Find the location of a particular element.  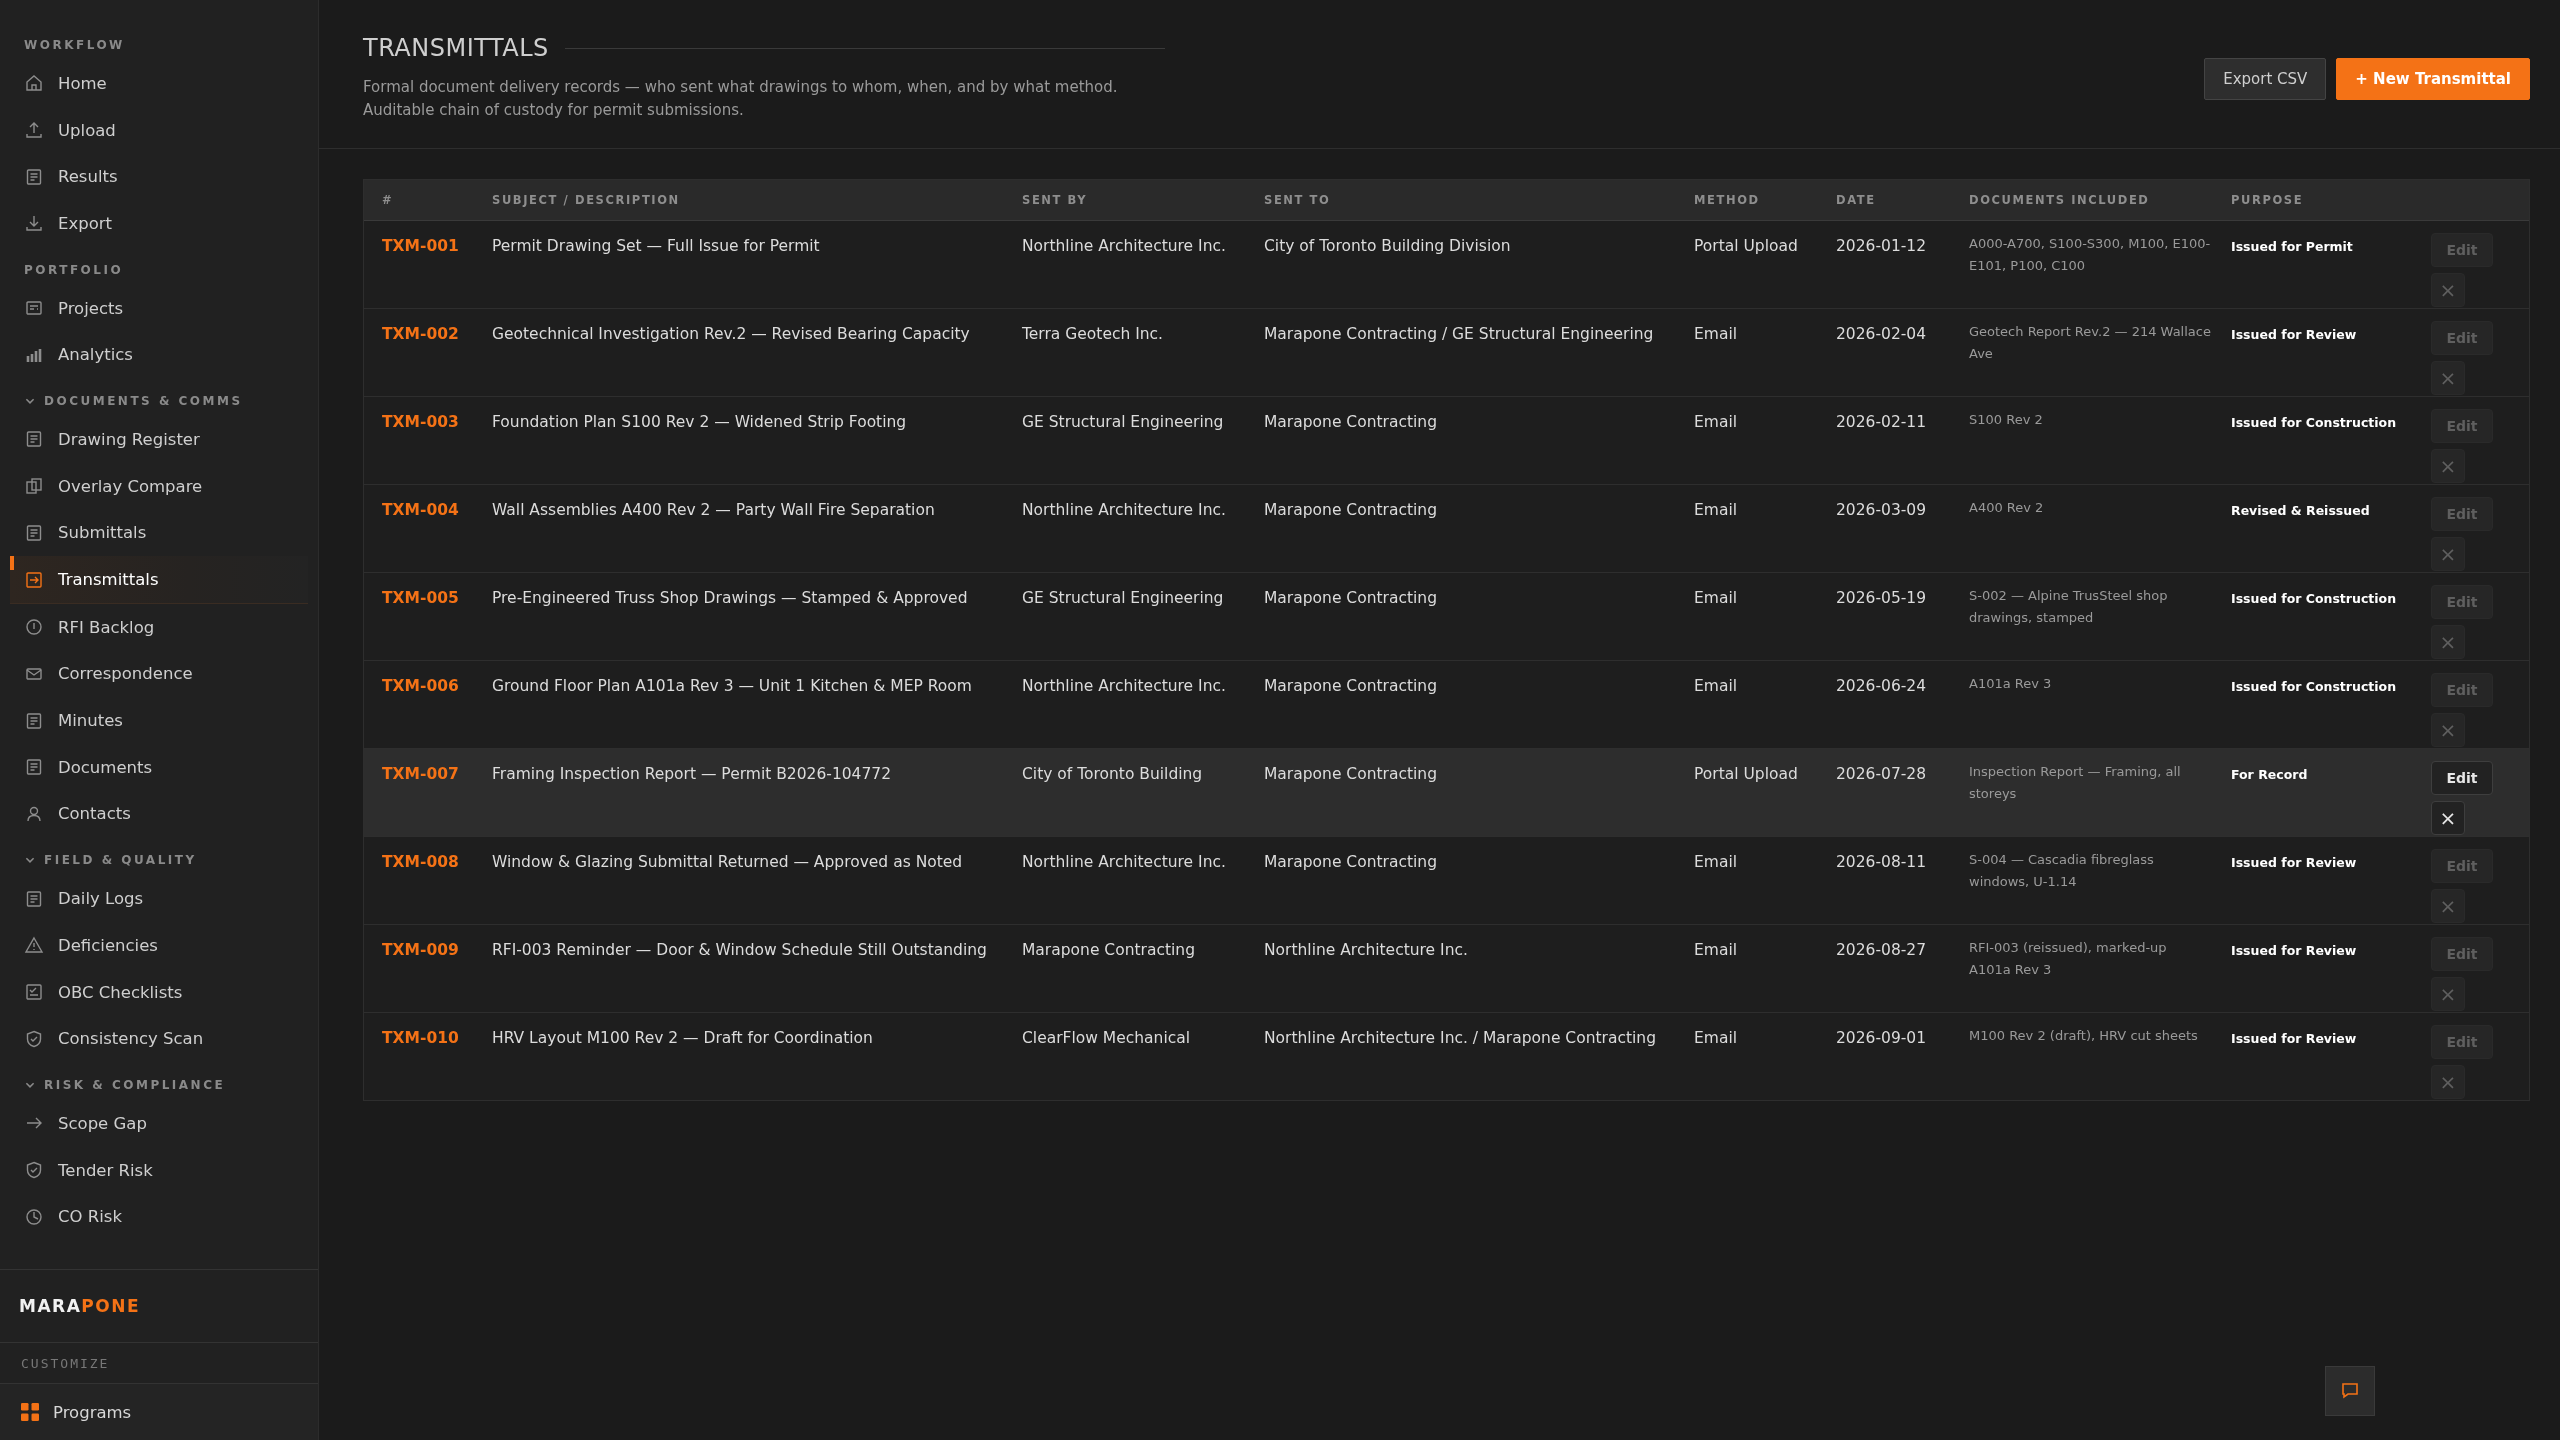

overlay-icon is located at coordinates (34, 486).